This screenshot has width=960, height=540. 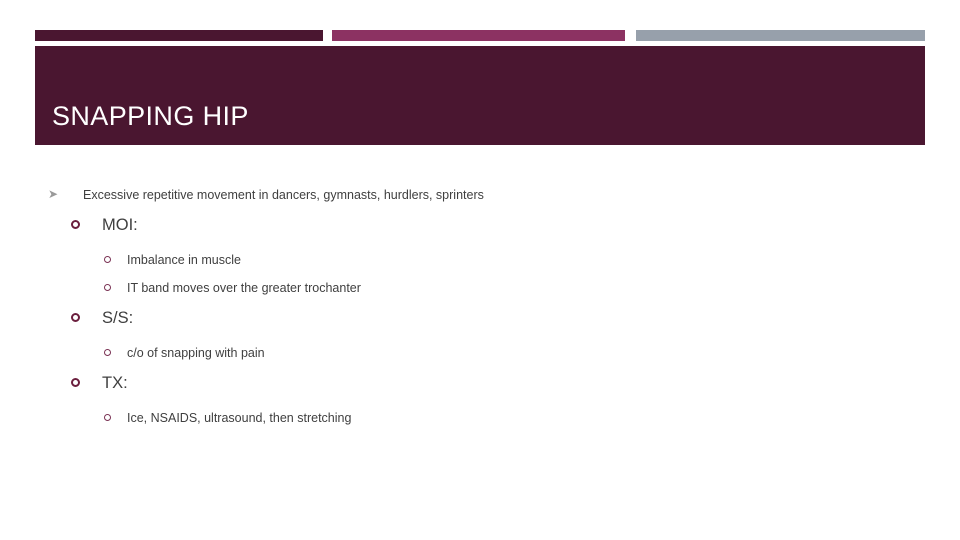 I want to click on decorative-bar-dark-maroon, so click(x=179, y=35).